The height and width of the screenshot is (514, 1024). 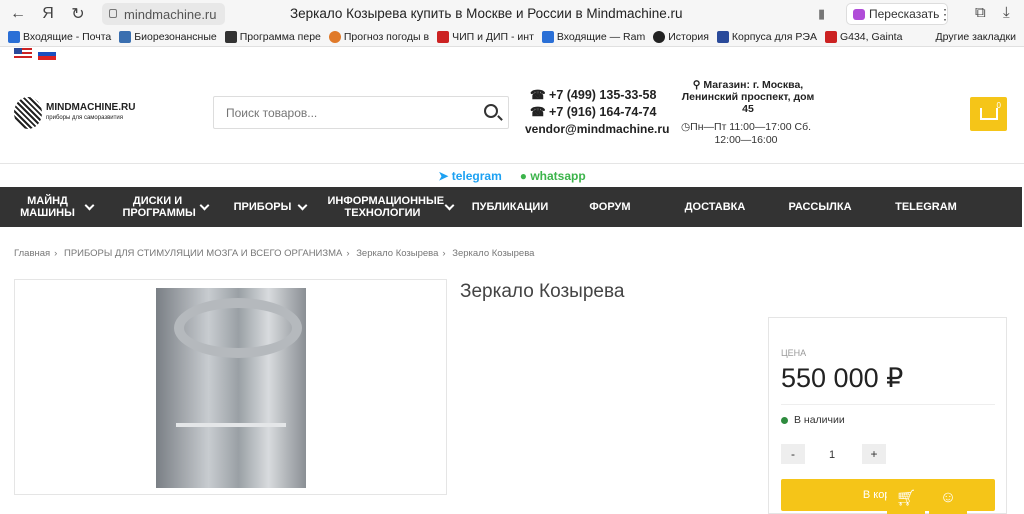 I want to click on cart-icon, so click(x=988, y=114).